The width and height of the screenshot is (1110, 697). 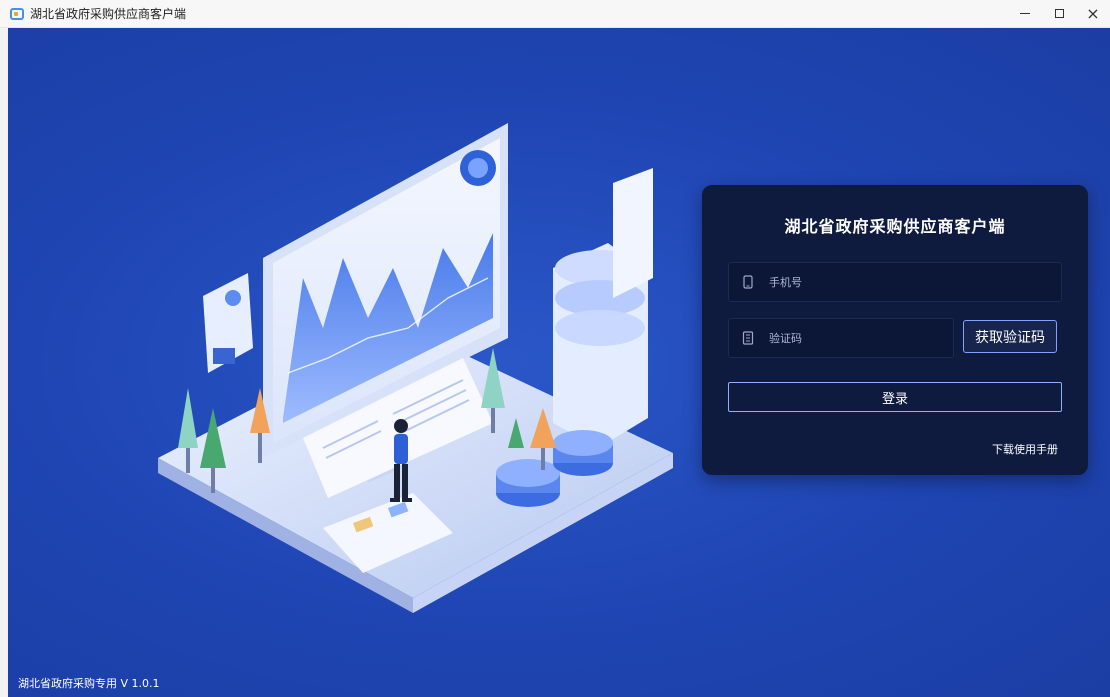 What do you see at coordinates (895, 226) in the screenshot?
I see `login-title: 湖北省政府采购供应商客户端` at bounding box center [895, 226].